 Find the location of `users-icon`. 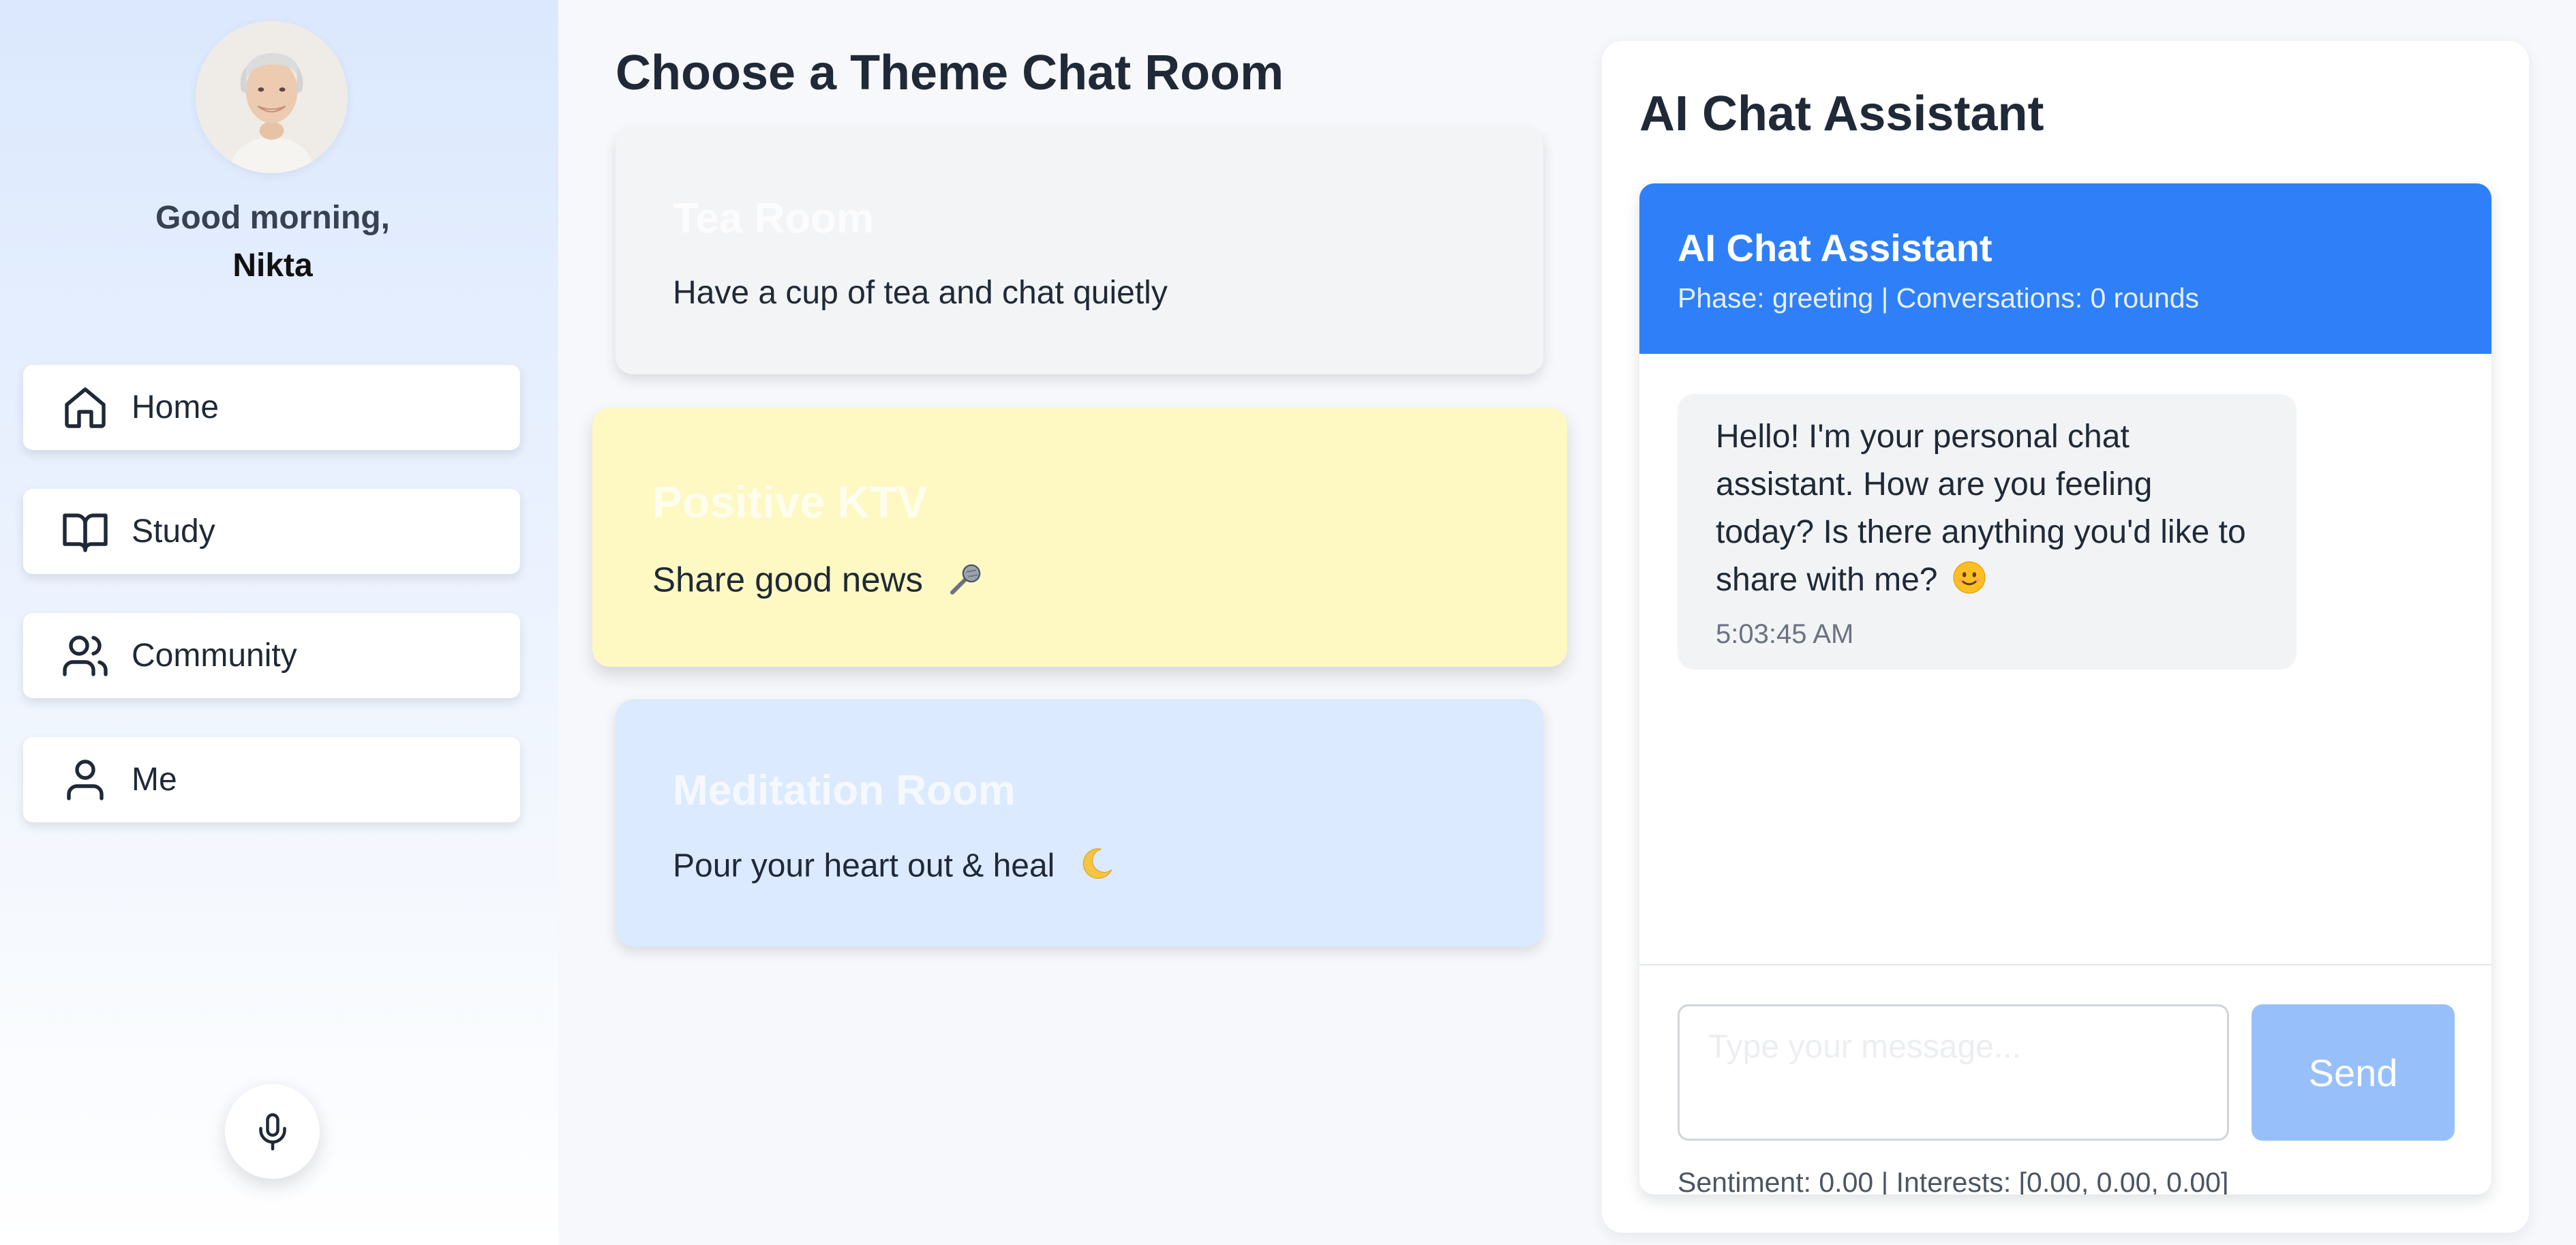

users-icon is located at coordinates (85, 655).